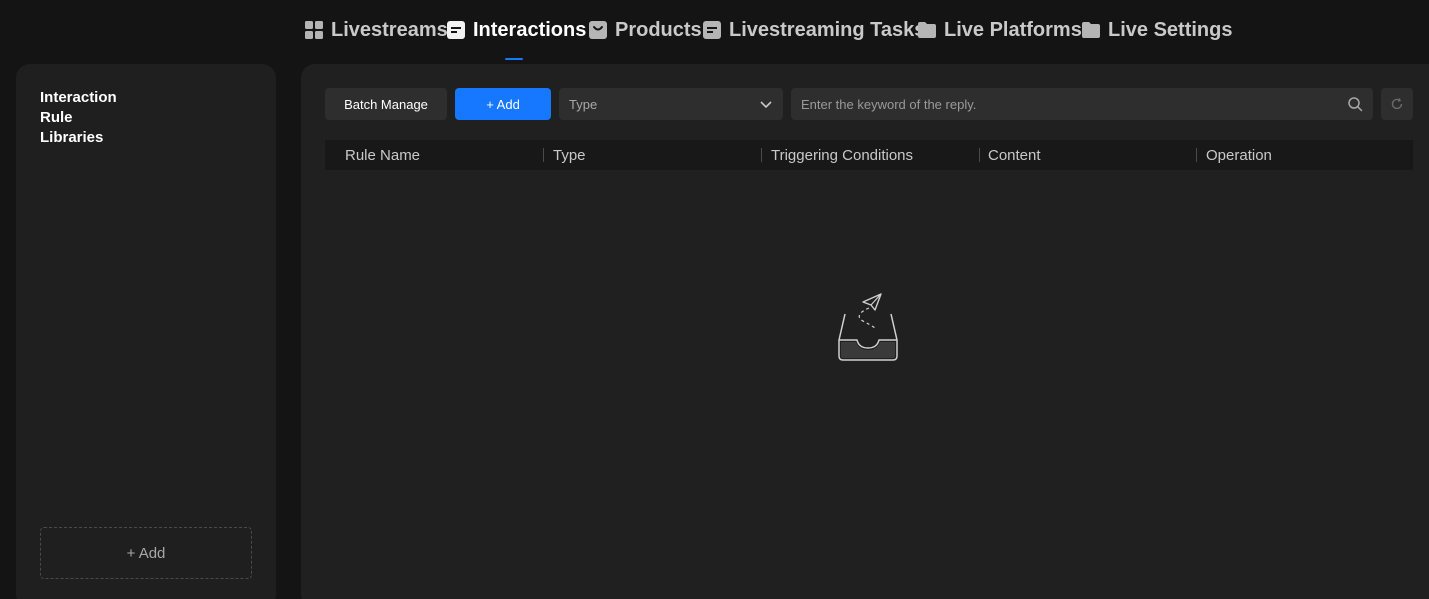  Describe the element at coordinates (583, 104) in the screenshot. I see `type-select-placeholder: Type` at that location.